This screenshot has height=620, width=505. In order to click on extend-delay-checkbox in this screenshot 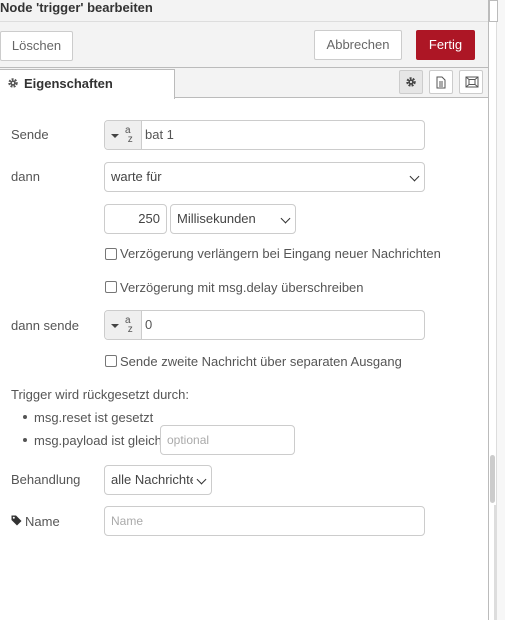, I will do `click(111, 254)`.